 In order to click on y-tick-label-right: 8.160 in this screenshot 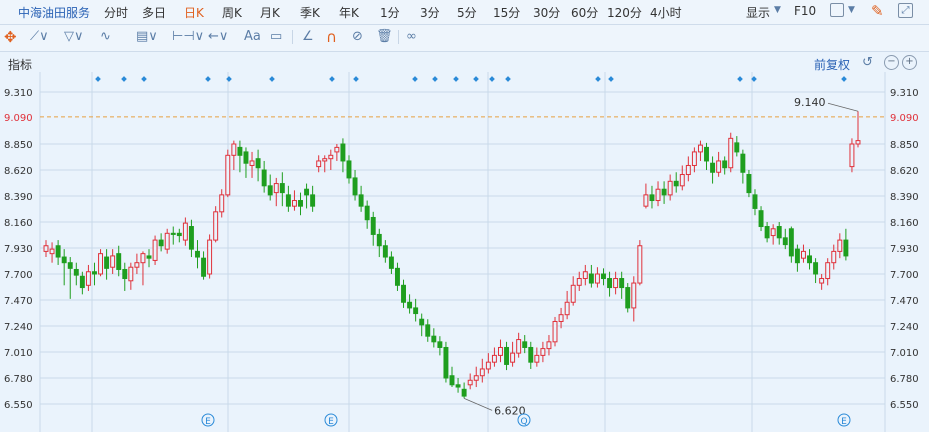, I will do `click(904, 223)`.